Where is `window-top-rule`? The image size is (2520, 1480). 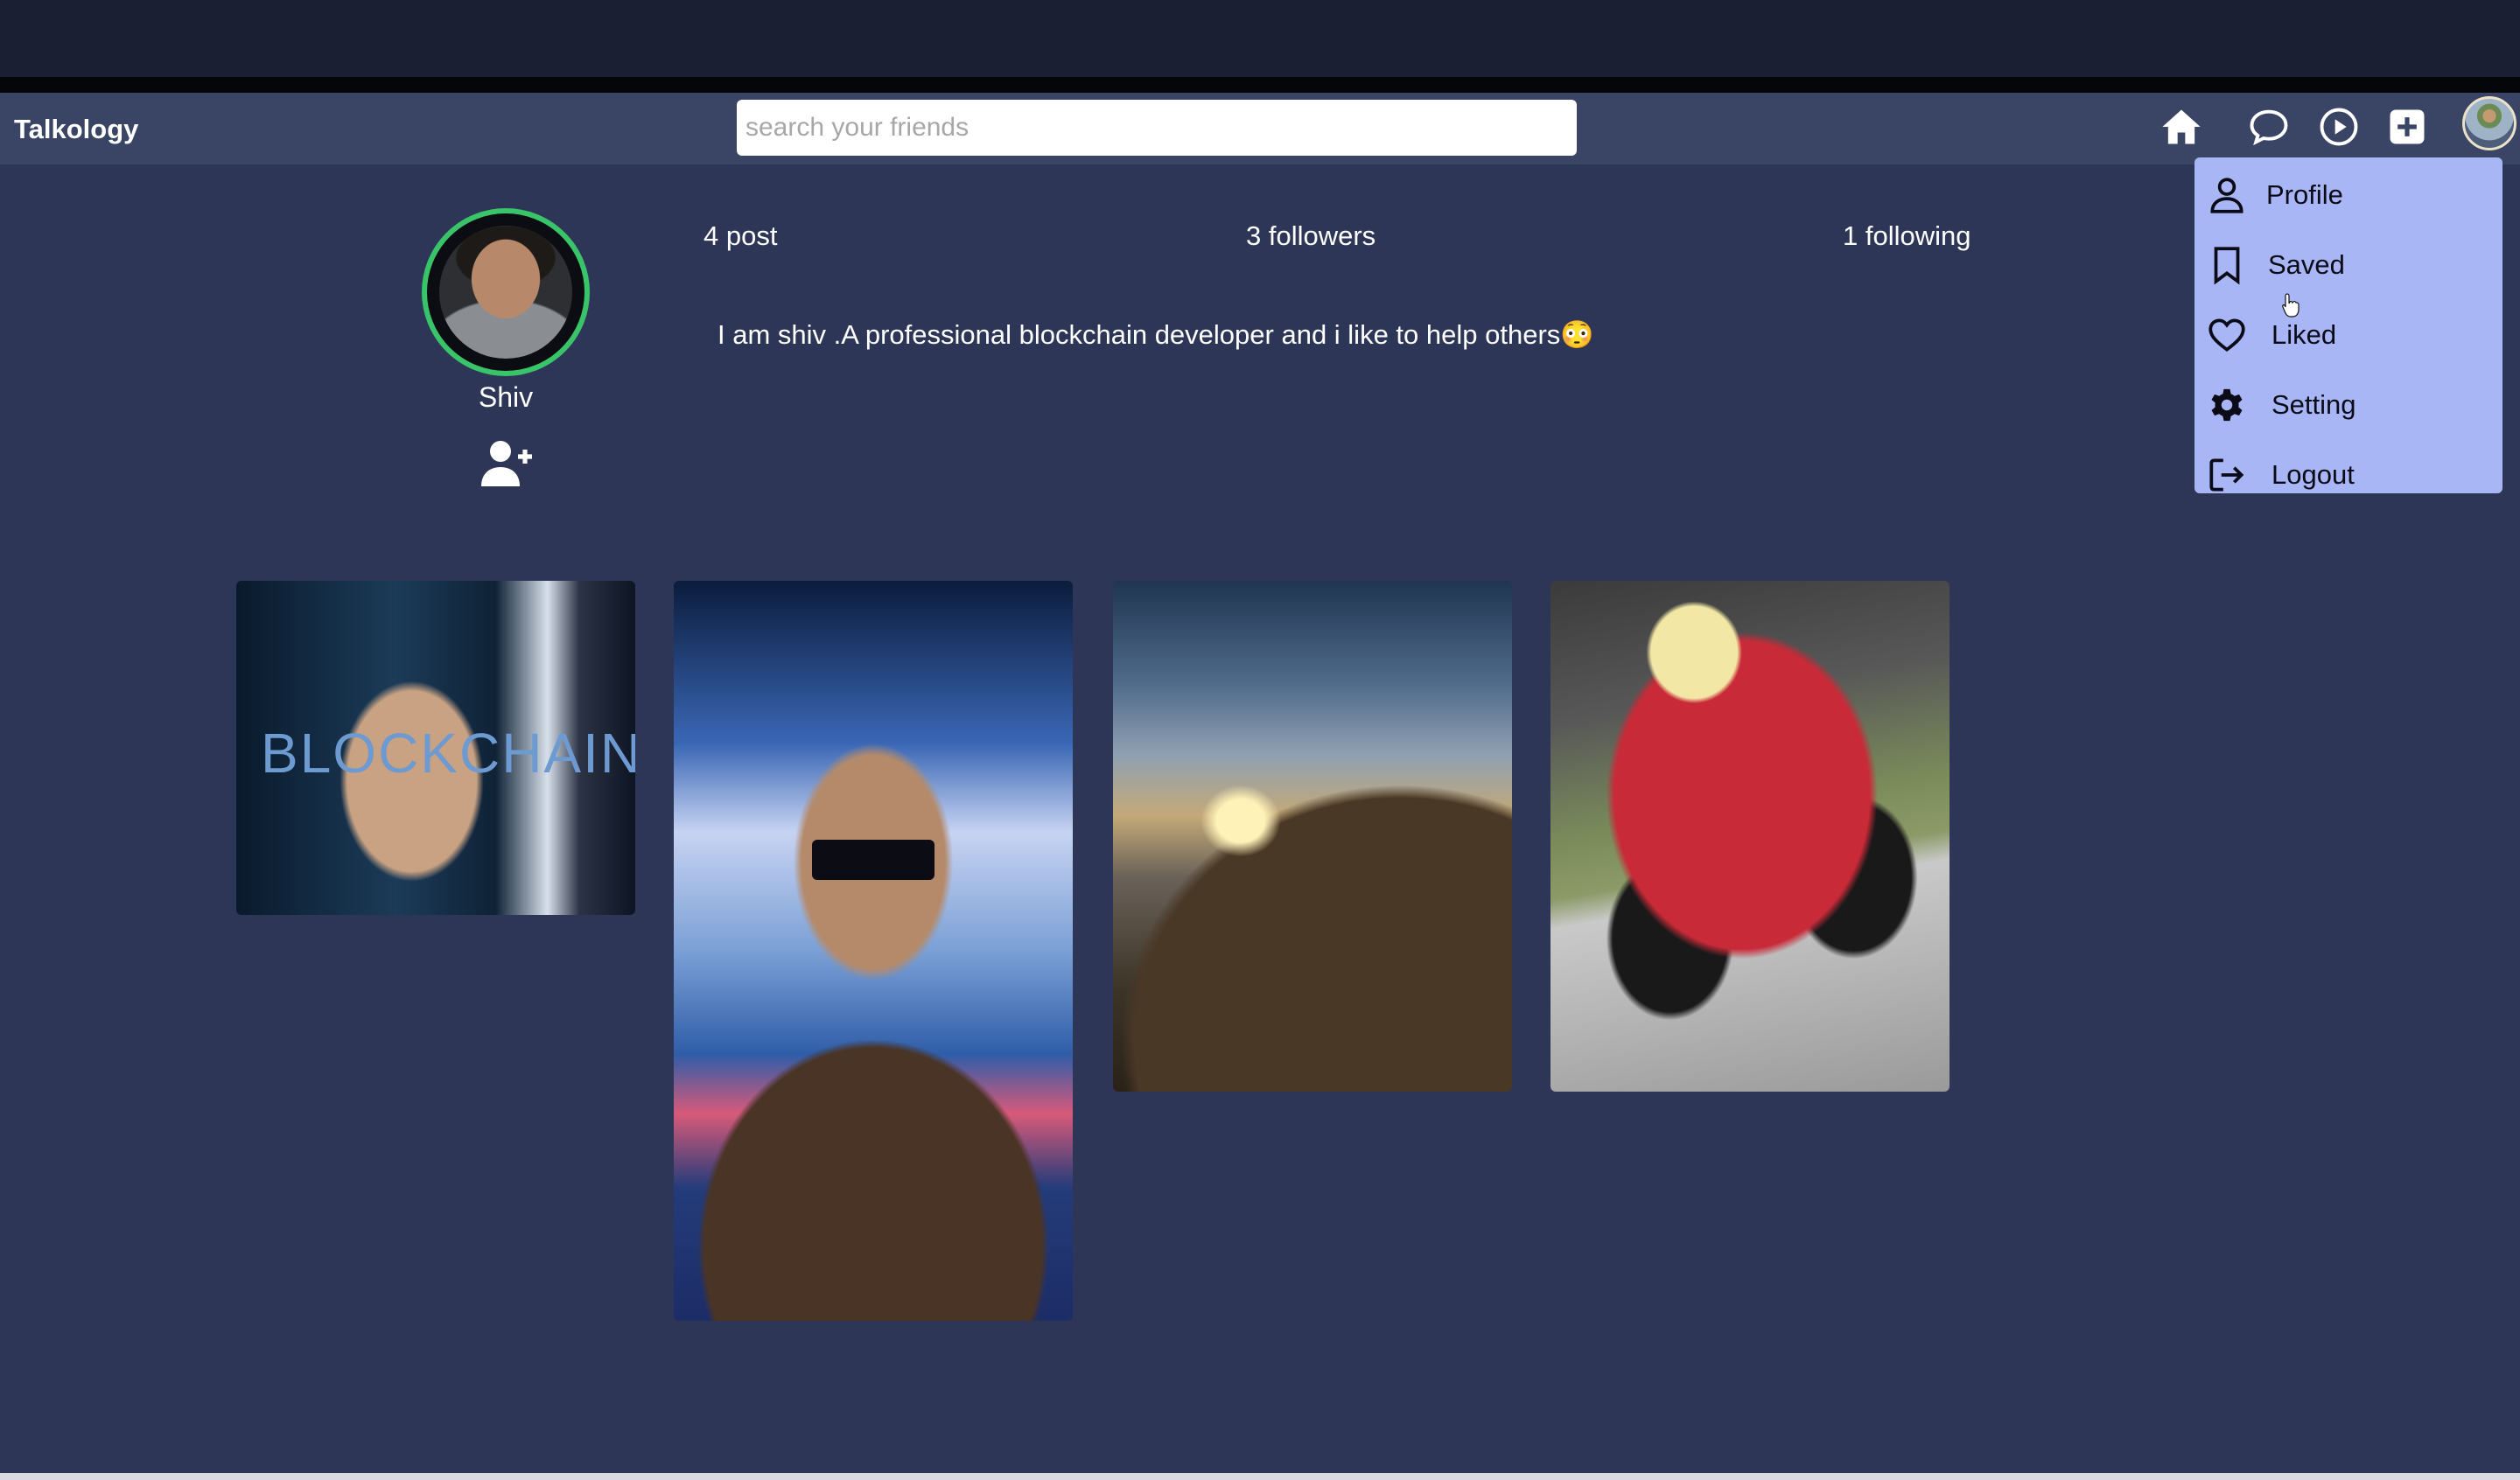
window-top-rule is located at coordinates (1260, 85).